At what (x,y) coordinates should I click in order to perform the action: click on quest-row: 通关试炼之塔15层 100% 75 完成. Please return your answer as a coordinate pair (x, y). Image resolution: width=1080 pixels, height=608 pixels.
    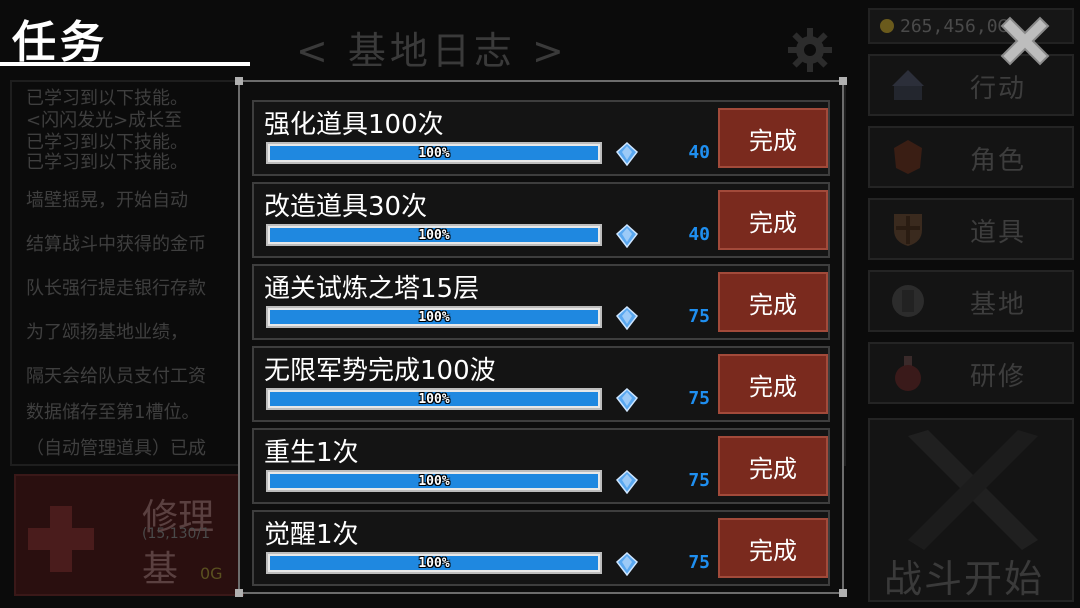
    Looking at the image, I should click on (541, 302).